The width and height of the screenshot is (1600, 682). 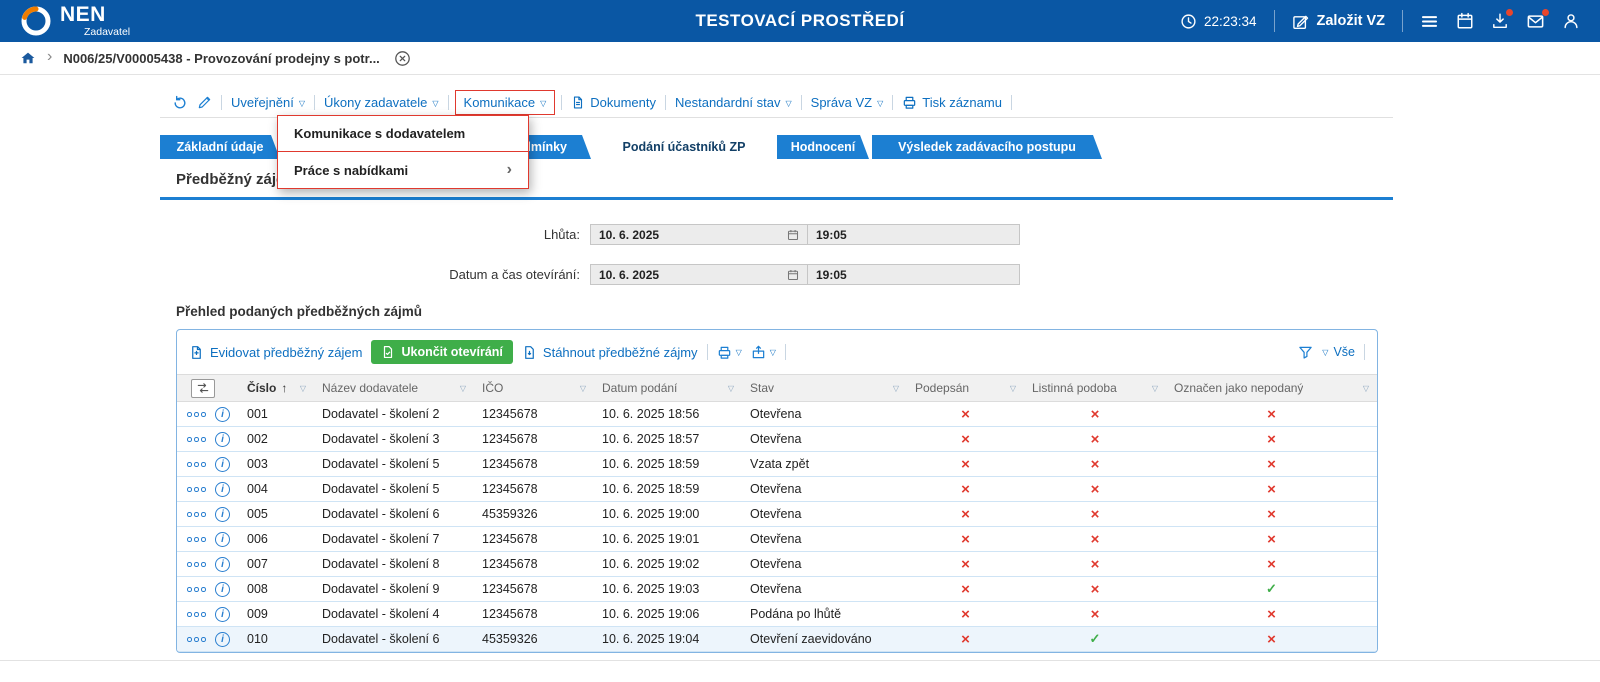 I want to click on nen-brand: NEN Zadavatel, so click(x=75, y=21).